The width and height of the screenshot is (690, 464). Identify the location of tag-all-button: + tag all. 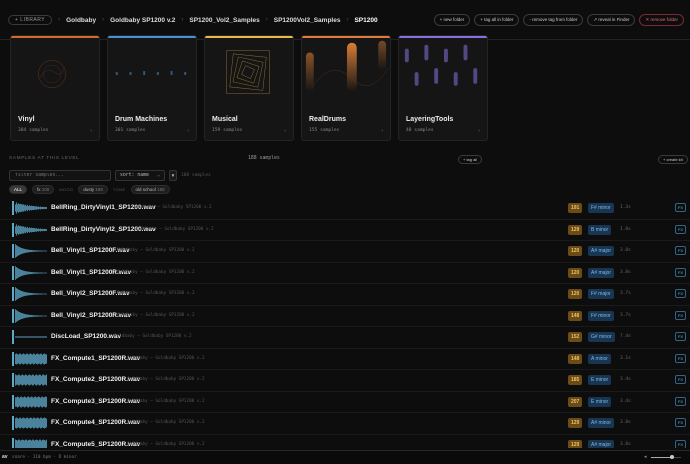
(470, 159).